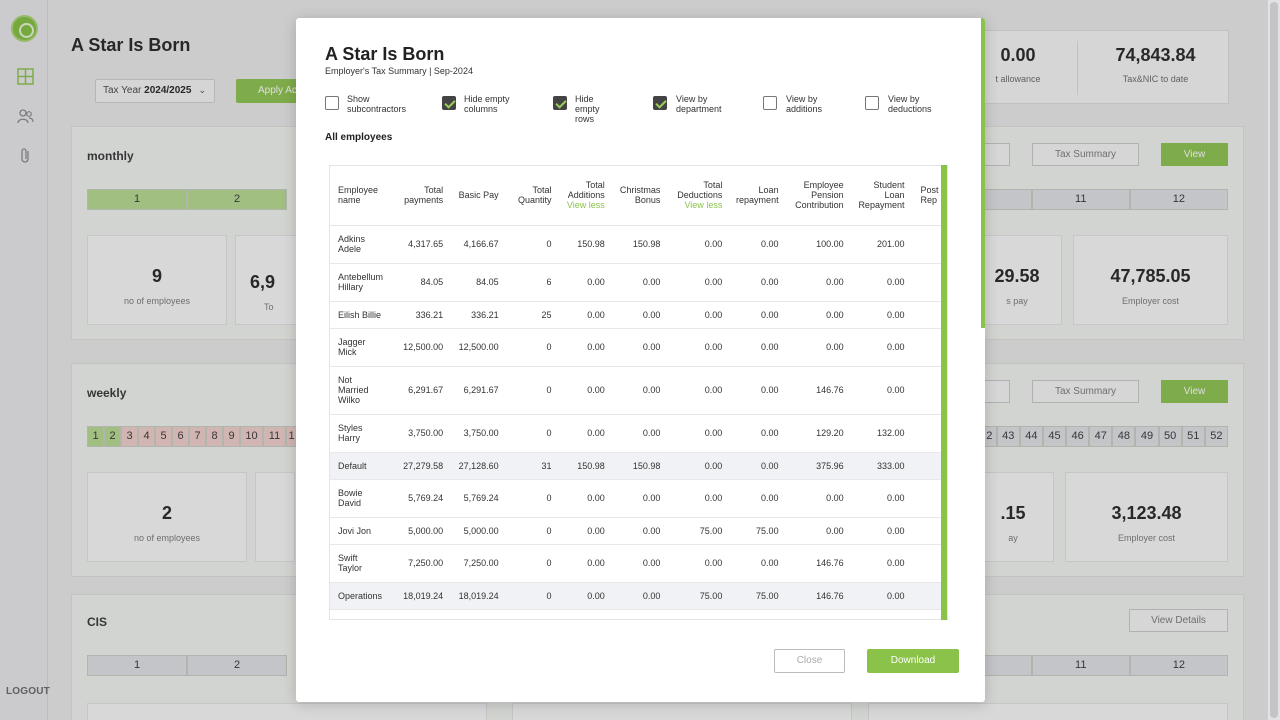 Image resolution: width=1280 pixels, height=720 pixels. Describe the element at coordinates (422, 596) in the screenshot. I see `table-cell: 18,019.24` at that location.